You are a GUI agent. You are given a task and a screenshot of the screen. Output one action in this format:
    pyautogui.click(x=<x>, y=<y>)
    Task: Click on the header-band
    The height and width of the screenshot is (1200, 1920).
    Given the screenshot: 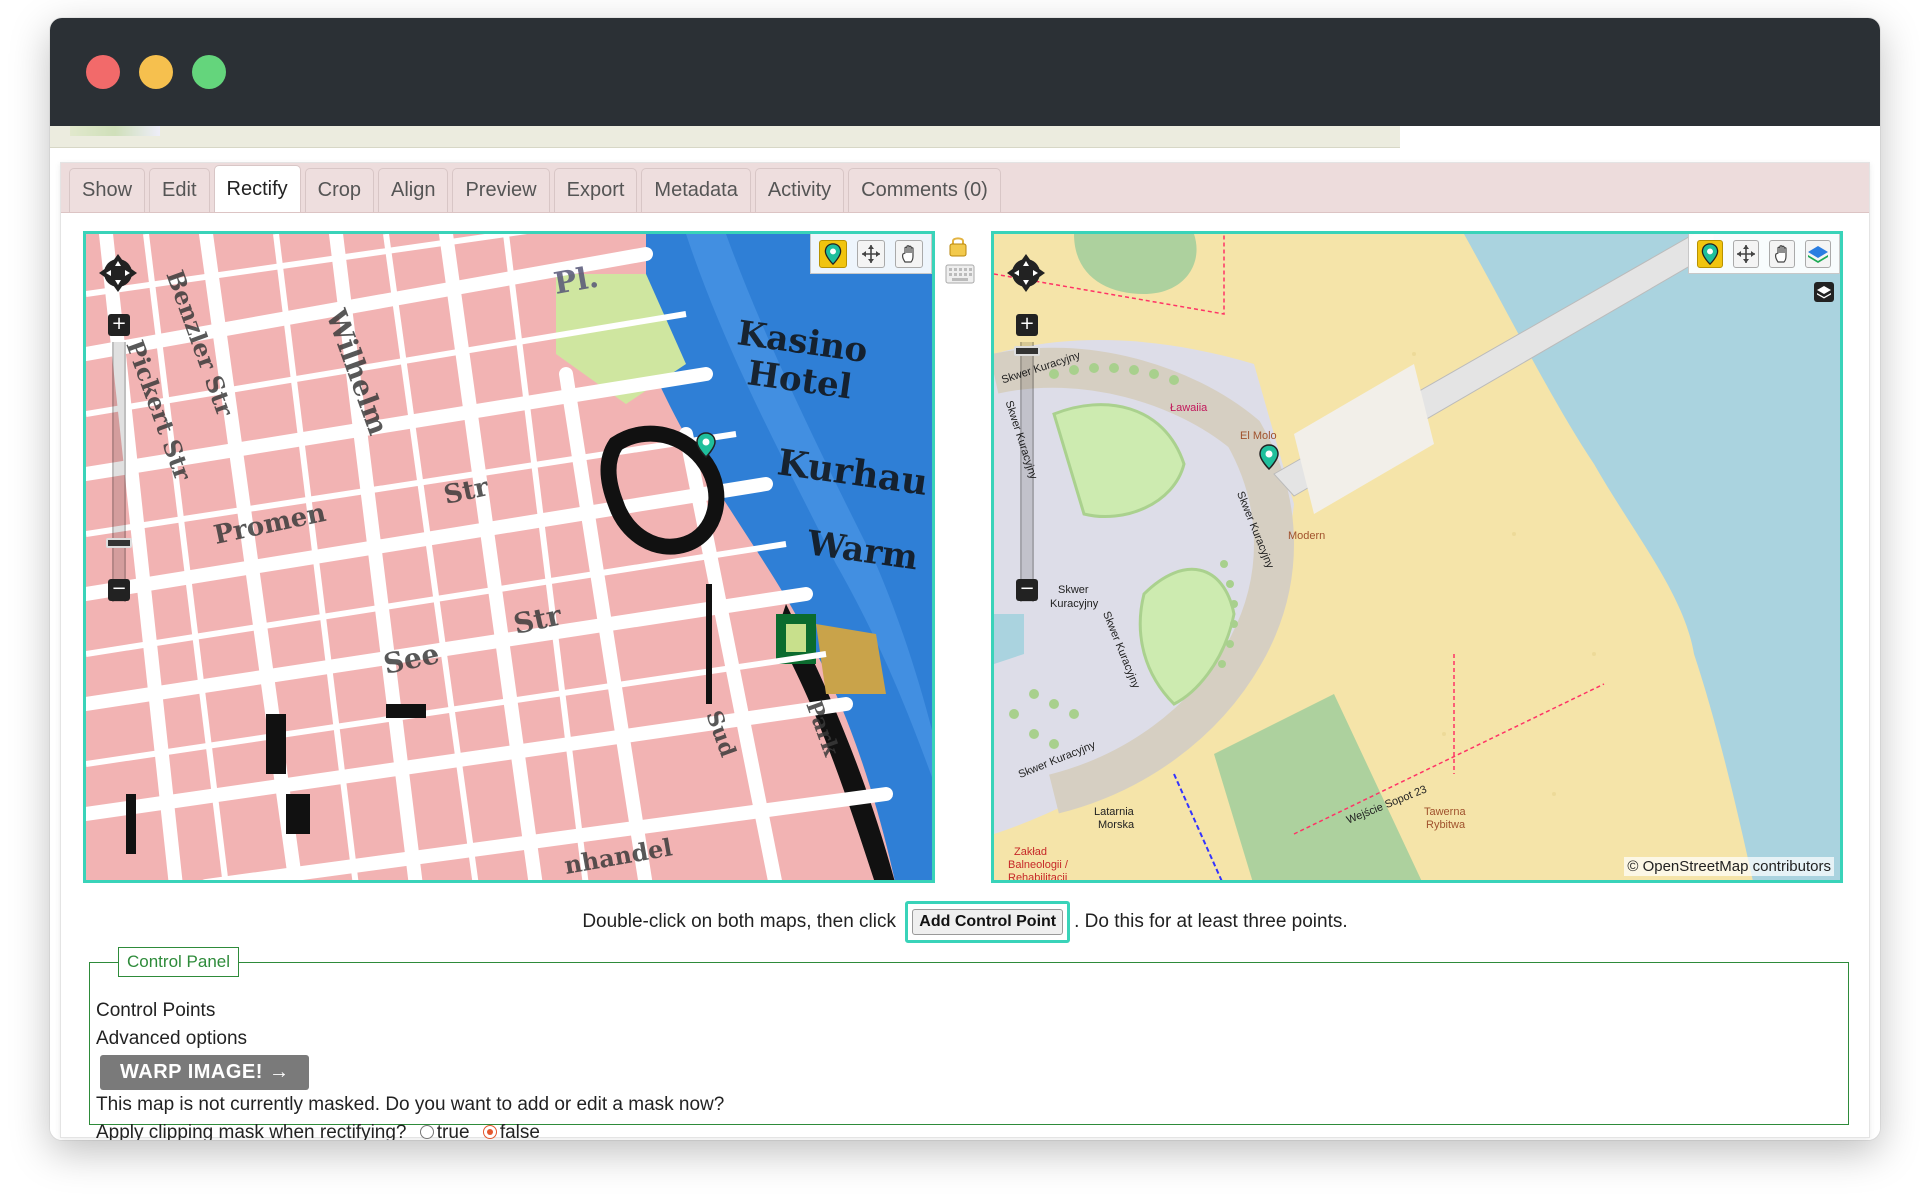 What is the action you would take?
    pyautogui.click(x=725, y=137)
    